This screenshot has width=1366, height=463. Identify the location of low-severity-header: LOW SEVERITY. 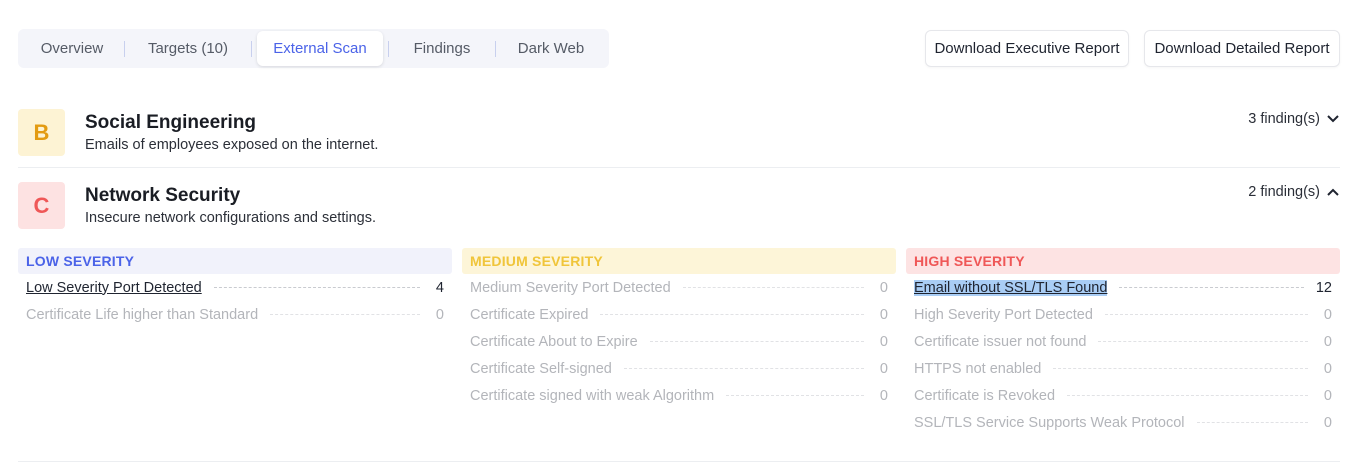
(235, 261).